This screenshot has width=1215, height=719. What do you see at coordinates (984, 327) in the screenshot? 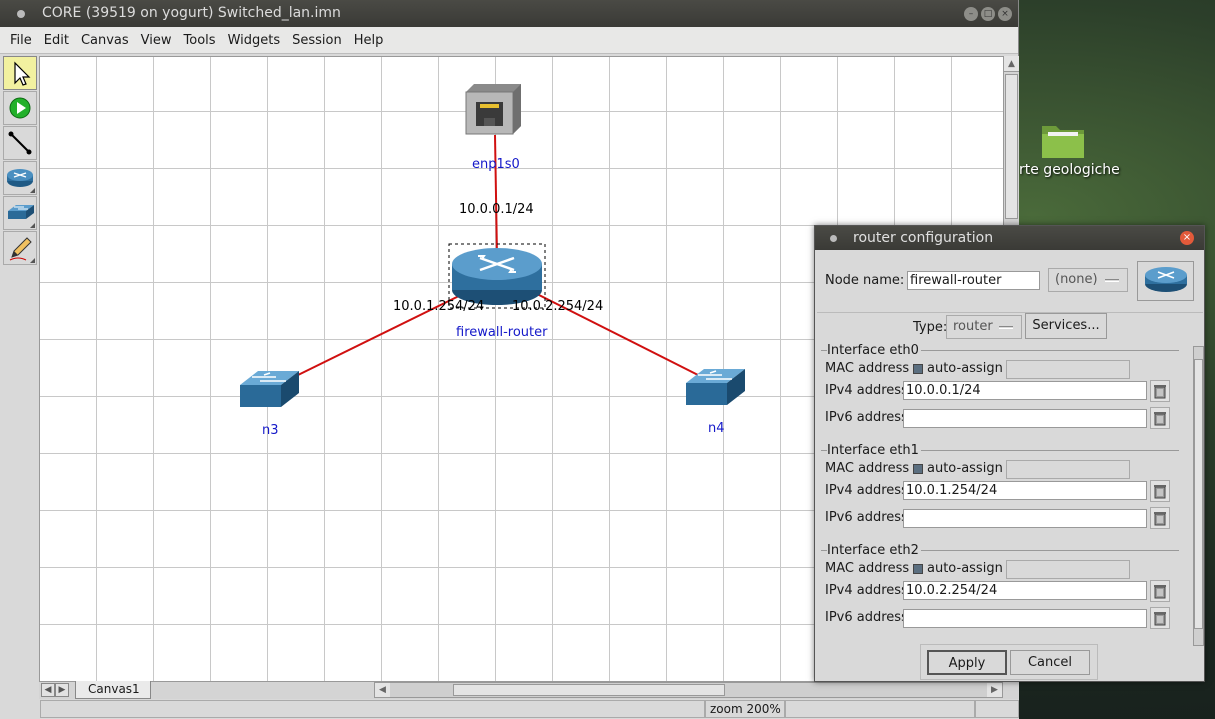
I see `type-combo: router` at bounding box center [984, 327].